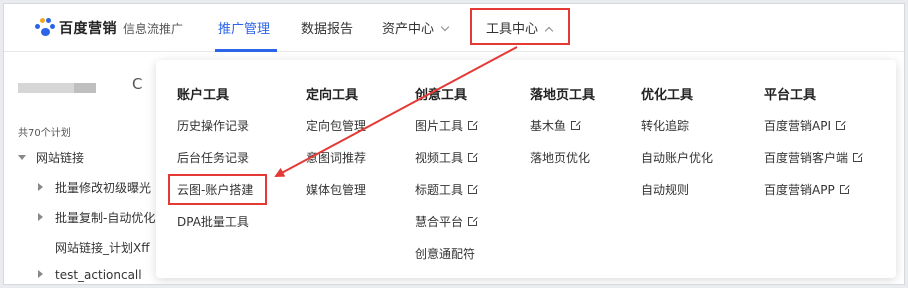 The height and width of the screenshot is (288, 908). I want to click on blurred-account-name-part, so click(85, 88).